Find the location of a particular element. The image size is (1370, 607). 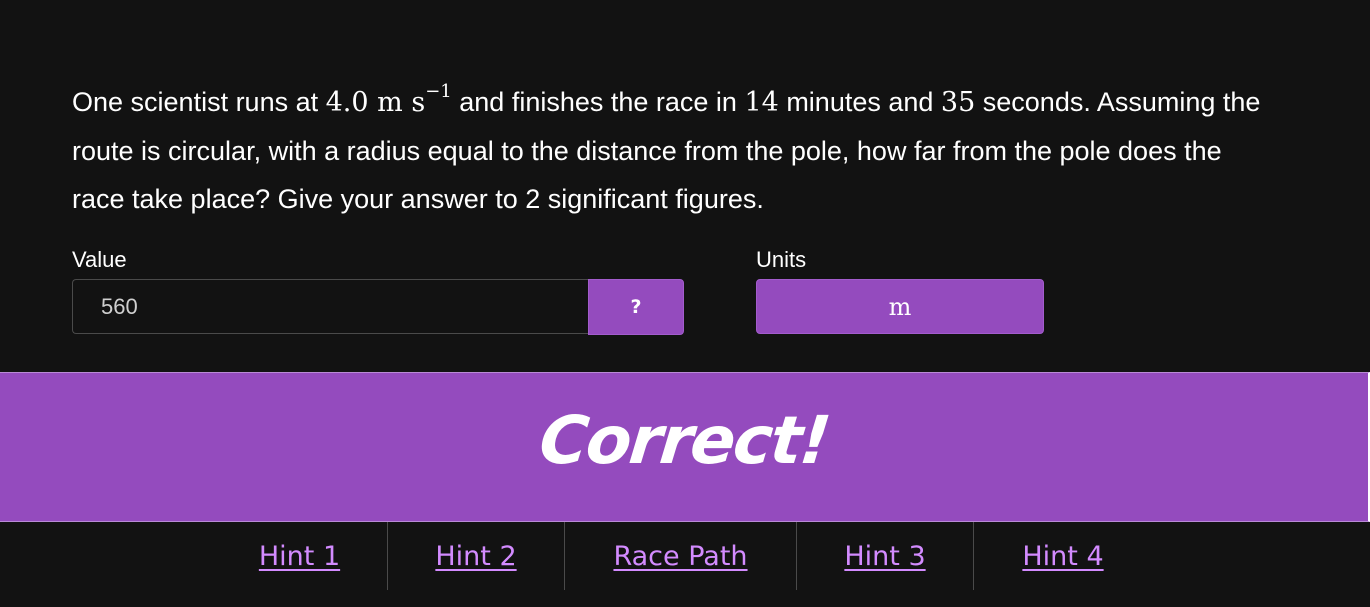

units-label: Units is located at coordinates (781, 259).